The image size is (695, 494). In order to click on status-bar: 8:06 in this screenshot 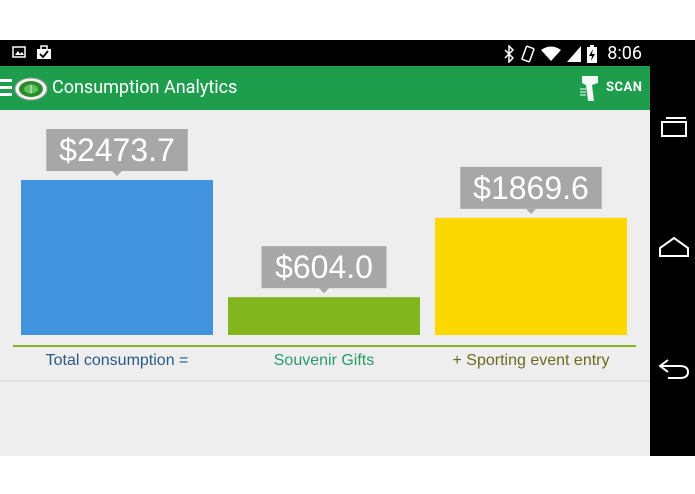, I will do `click(325, 53)`.